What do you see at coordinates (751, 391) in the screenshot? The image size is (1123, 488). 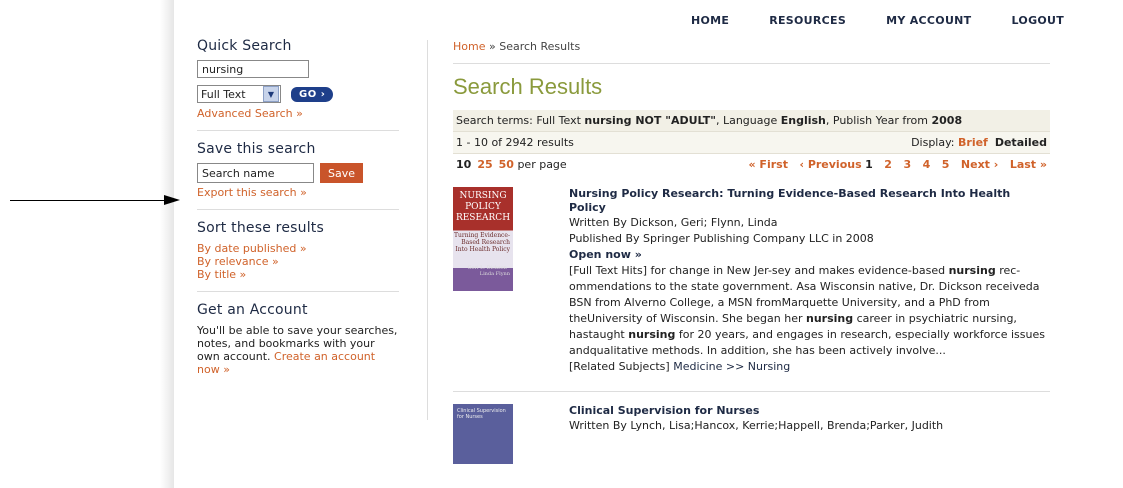 I see `result-divider` at bounding box center [751, 391].